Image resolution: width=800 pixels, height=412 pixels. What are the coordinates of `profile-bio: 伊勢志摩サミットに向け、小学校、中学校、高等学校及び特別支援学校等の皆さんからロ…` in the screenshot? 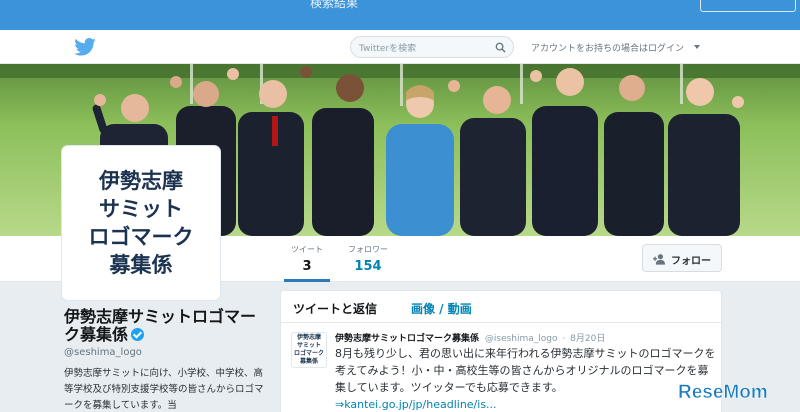 It's located at (164, 389).